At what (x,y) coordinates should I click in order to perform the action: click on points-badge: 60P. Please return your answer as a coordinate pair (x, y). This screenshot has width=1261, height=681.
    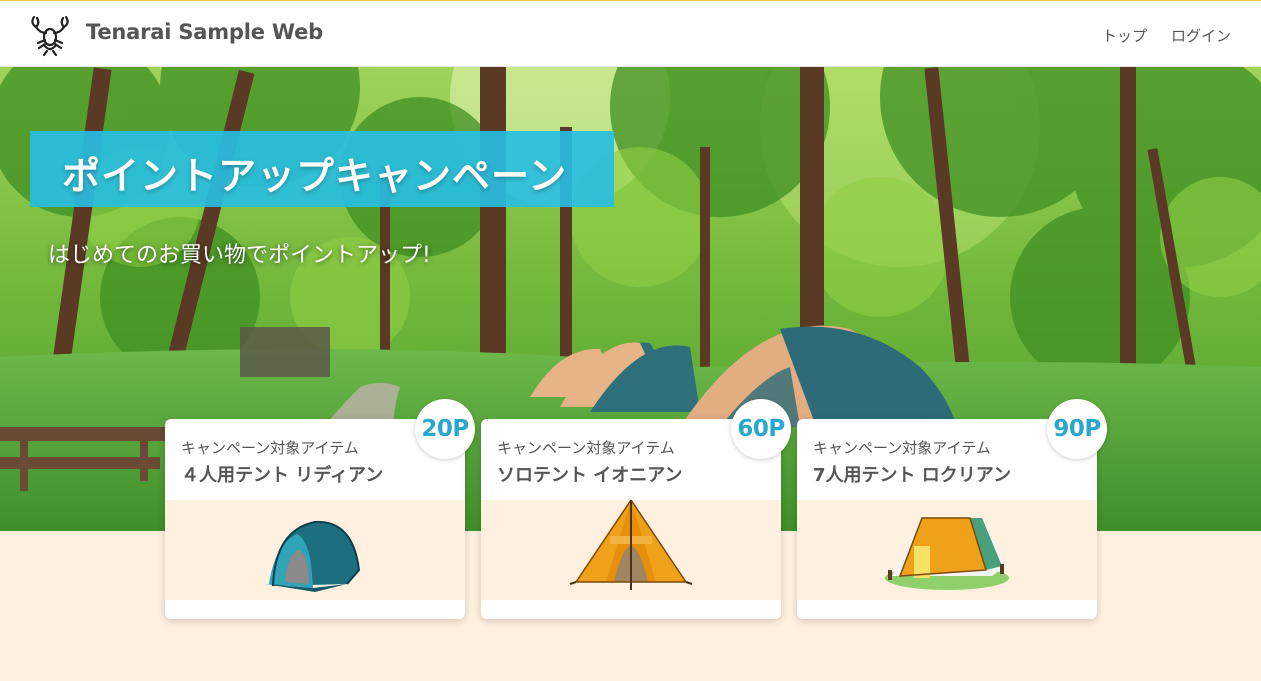
    Looking at the image, I should click on (761, 429).